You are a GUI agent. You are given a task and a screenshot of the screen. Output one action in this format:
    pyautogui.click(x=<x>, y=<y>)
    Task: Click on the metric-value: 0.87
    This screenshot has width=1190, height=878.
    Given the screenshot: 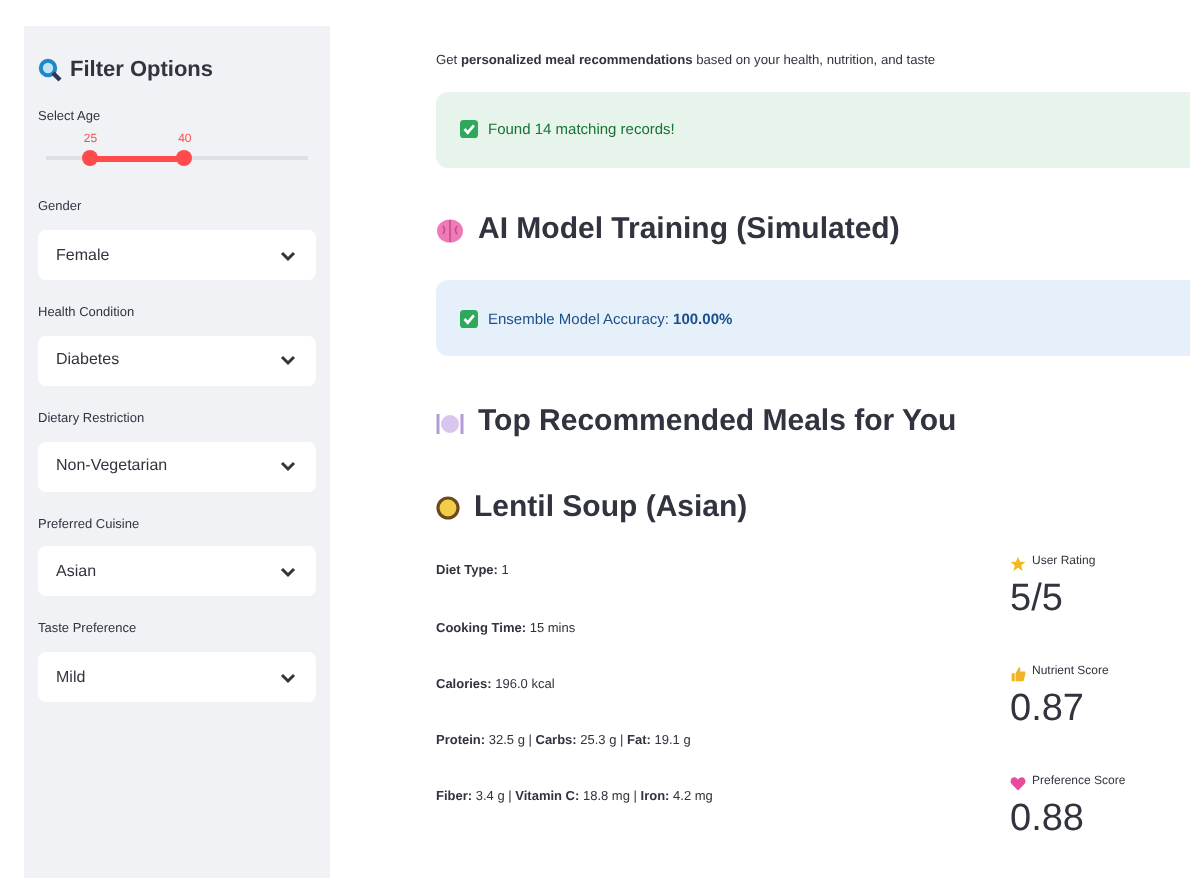 What is the action you would take?
    pyautogui.click(x=1048, y=710)
    